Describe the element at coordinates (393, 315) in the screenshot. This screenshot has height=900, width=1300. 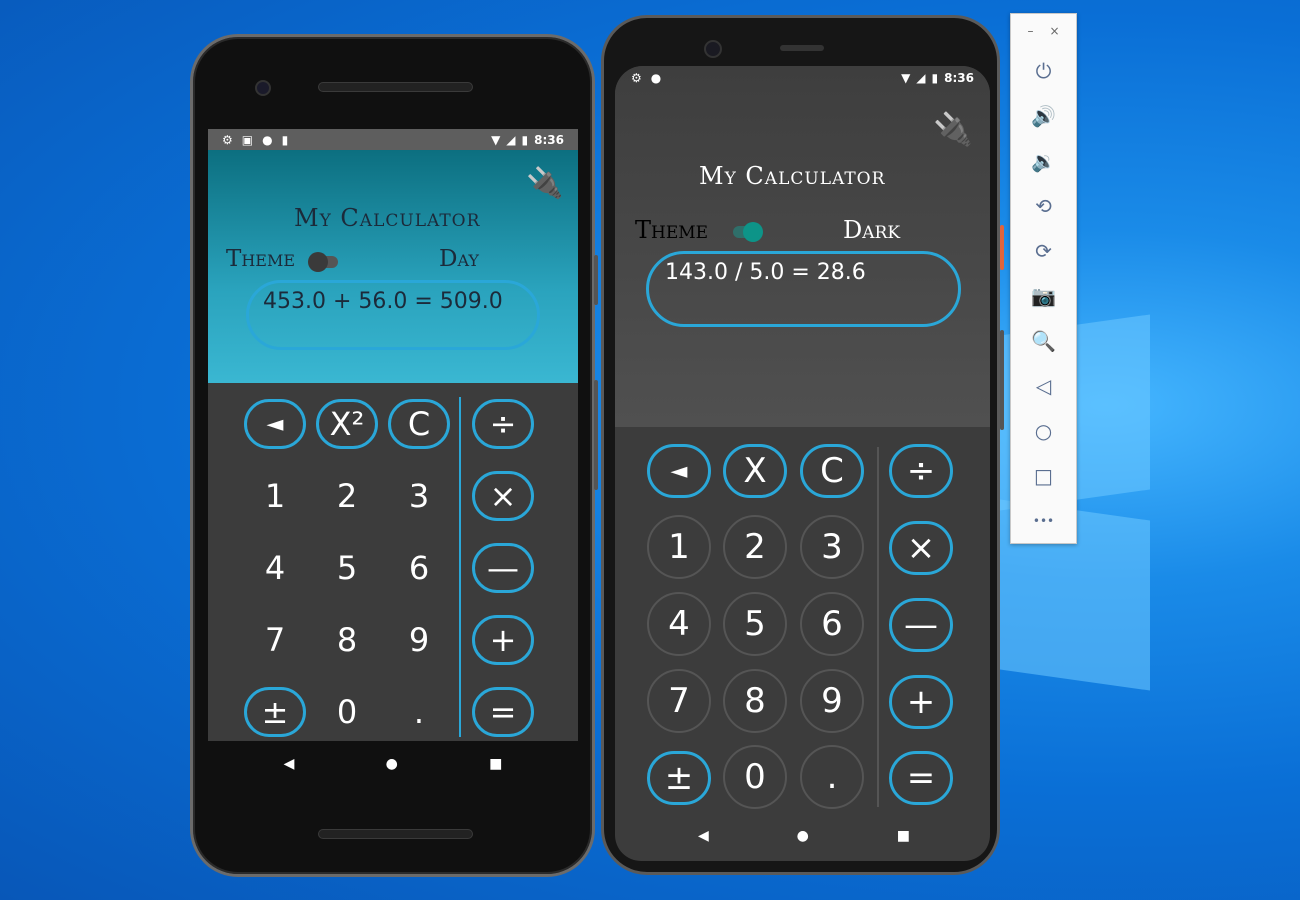
I see `result-display: 453.0 + 56.0 = 509.0` at that location.